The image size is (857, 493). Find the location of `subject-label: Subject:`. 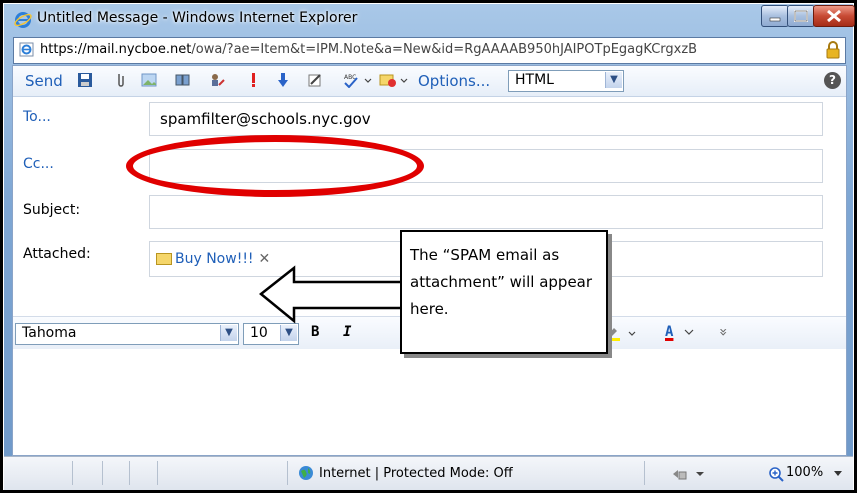

subject-label: Subject: is located at coordinates (52, 210).